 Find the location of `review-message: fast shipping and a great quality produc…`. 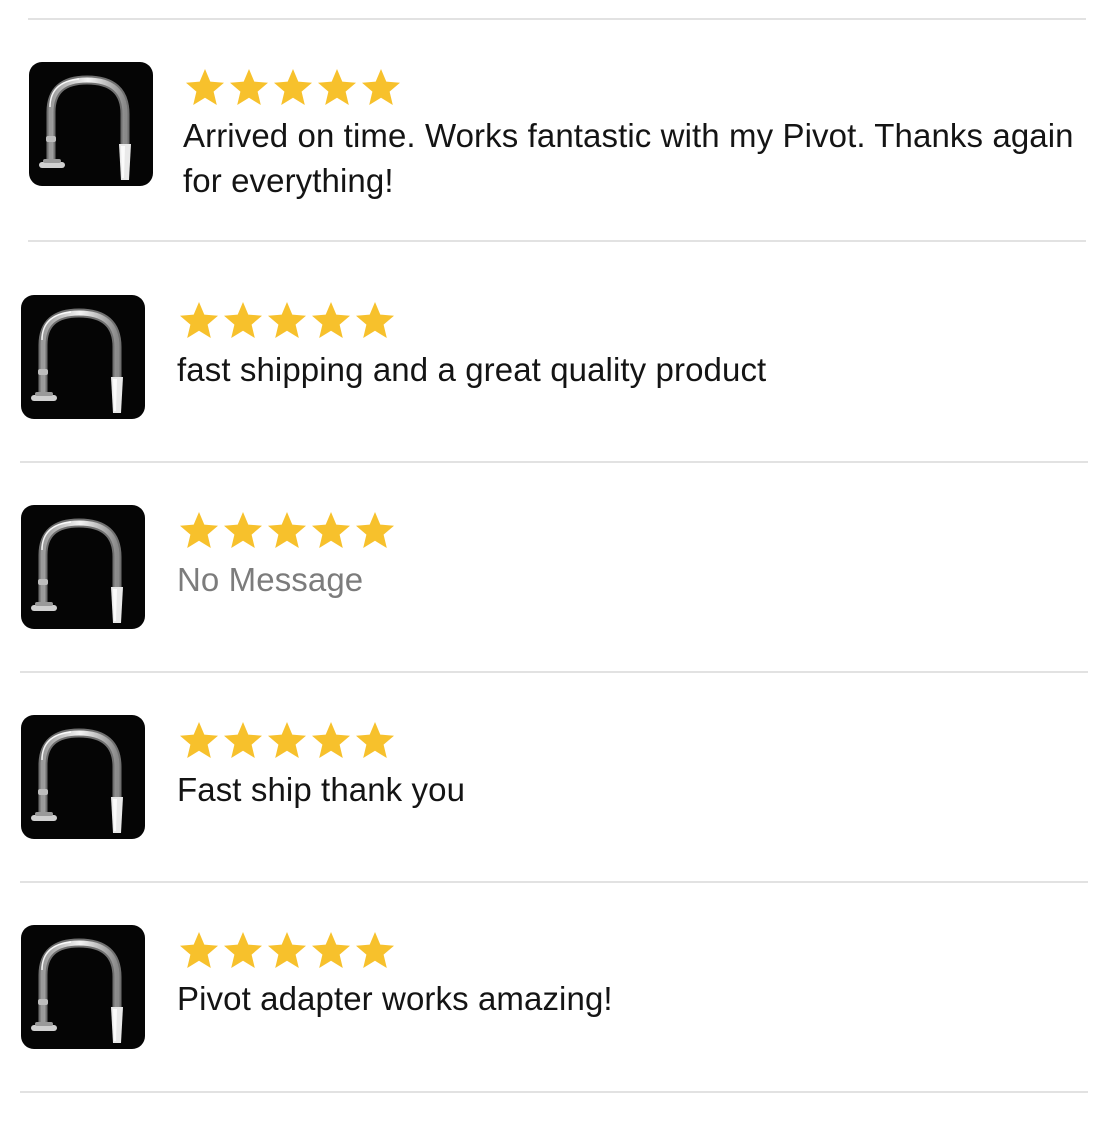

review-message: fast shipping and a great quality produc… is located at coordinates (472, 369).